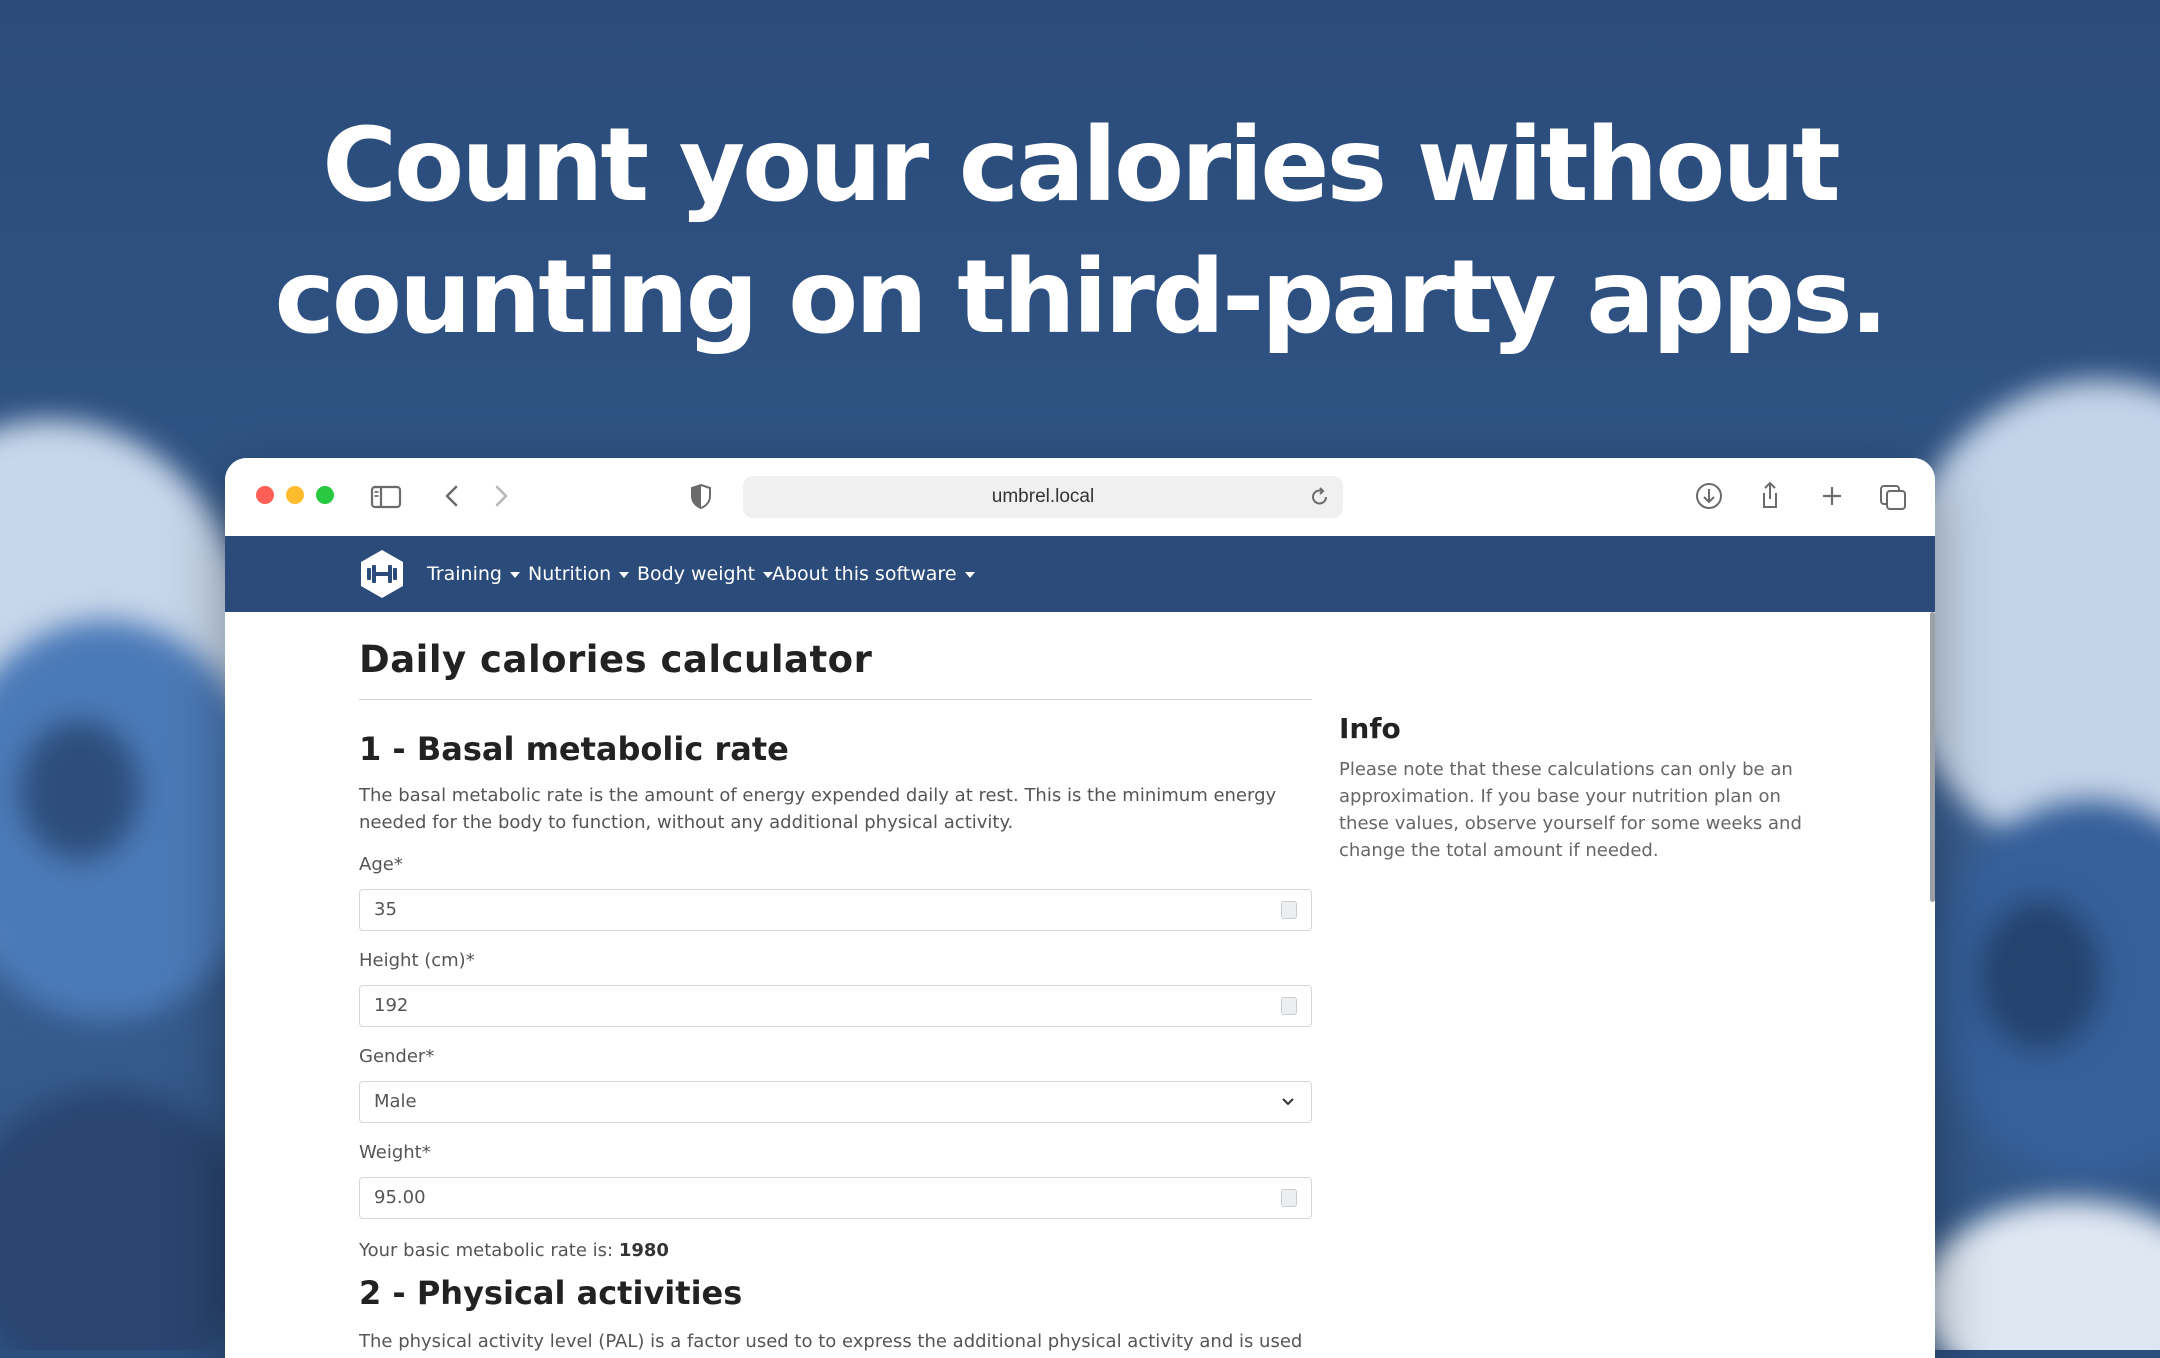  Describe the element at coordinates (325, 495) in the screenshot. I see `zoom-window-button` at that location.